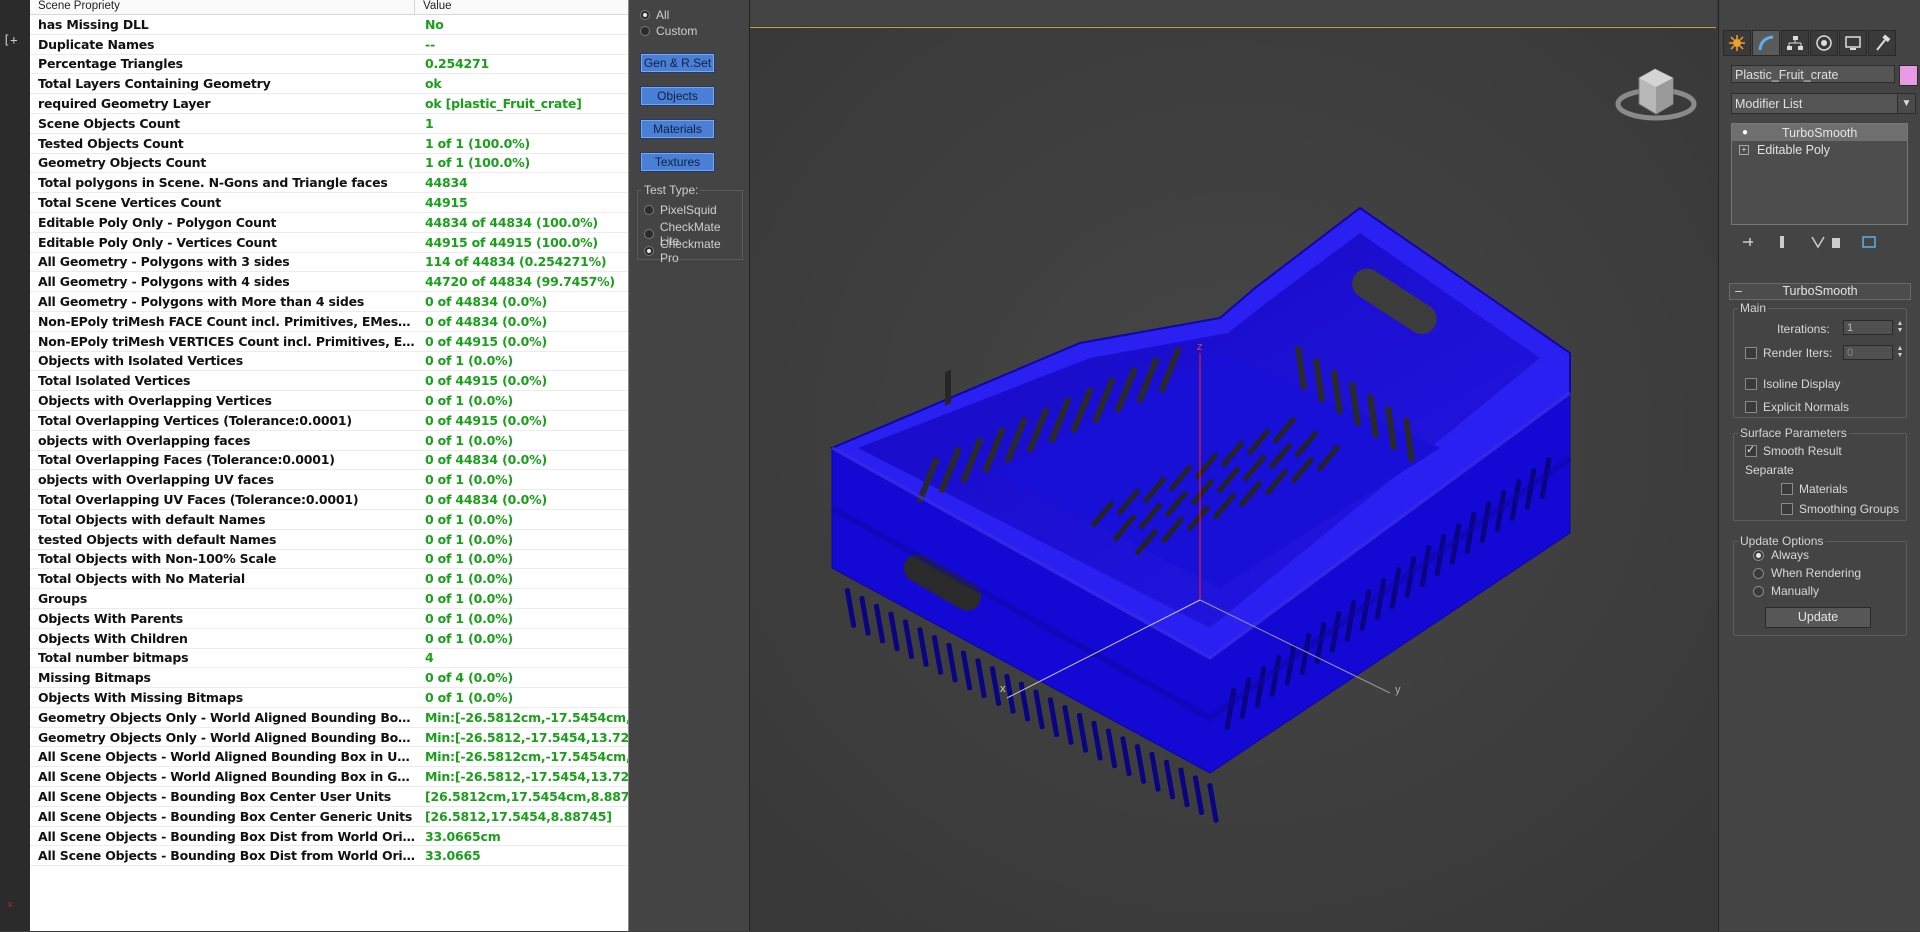  What do you see at coordinates (1787, 489) in the screenshot?
I see `separate-materials-checkbox` at bounding box center [1787, 489].